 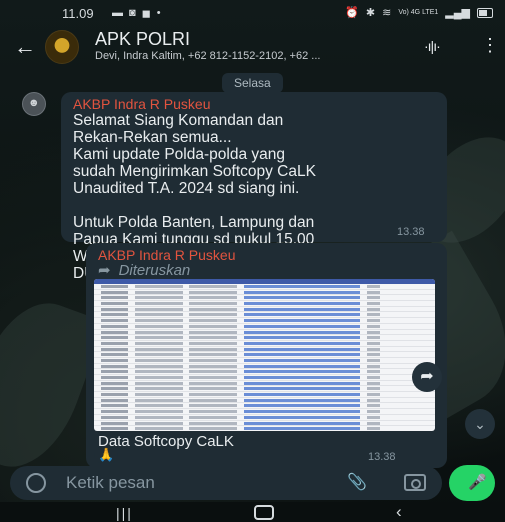 I want to click on wifi-icon: ≋, so click(x=387, y=13).